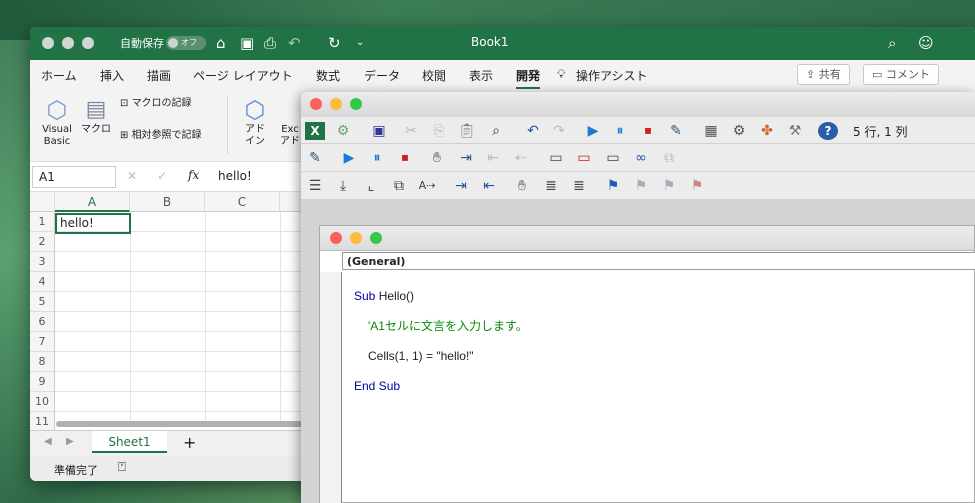 Image resolution: width=975 pixels, height=503 pixels. I want to click on tab-page-layout: ページ レイアウト, so click(243, 75).